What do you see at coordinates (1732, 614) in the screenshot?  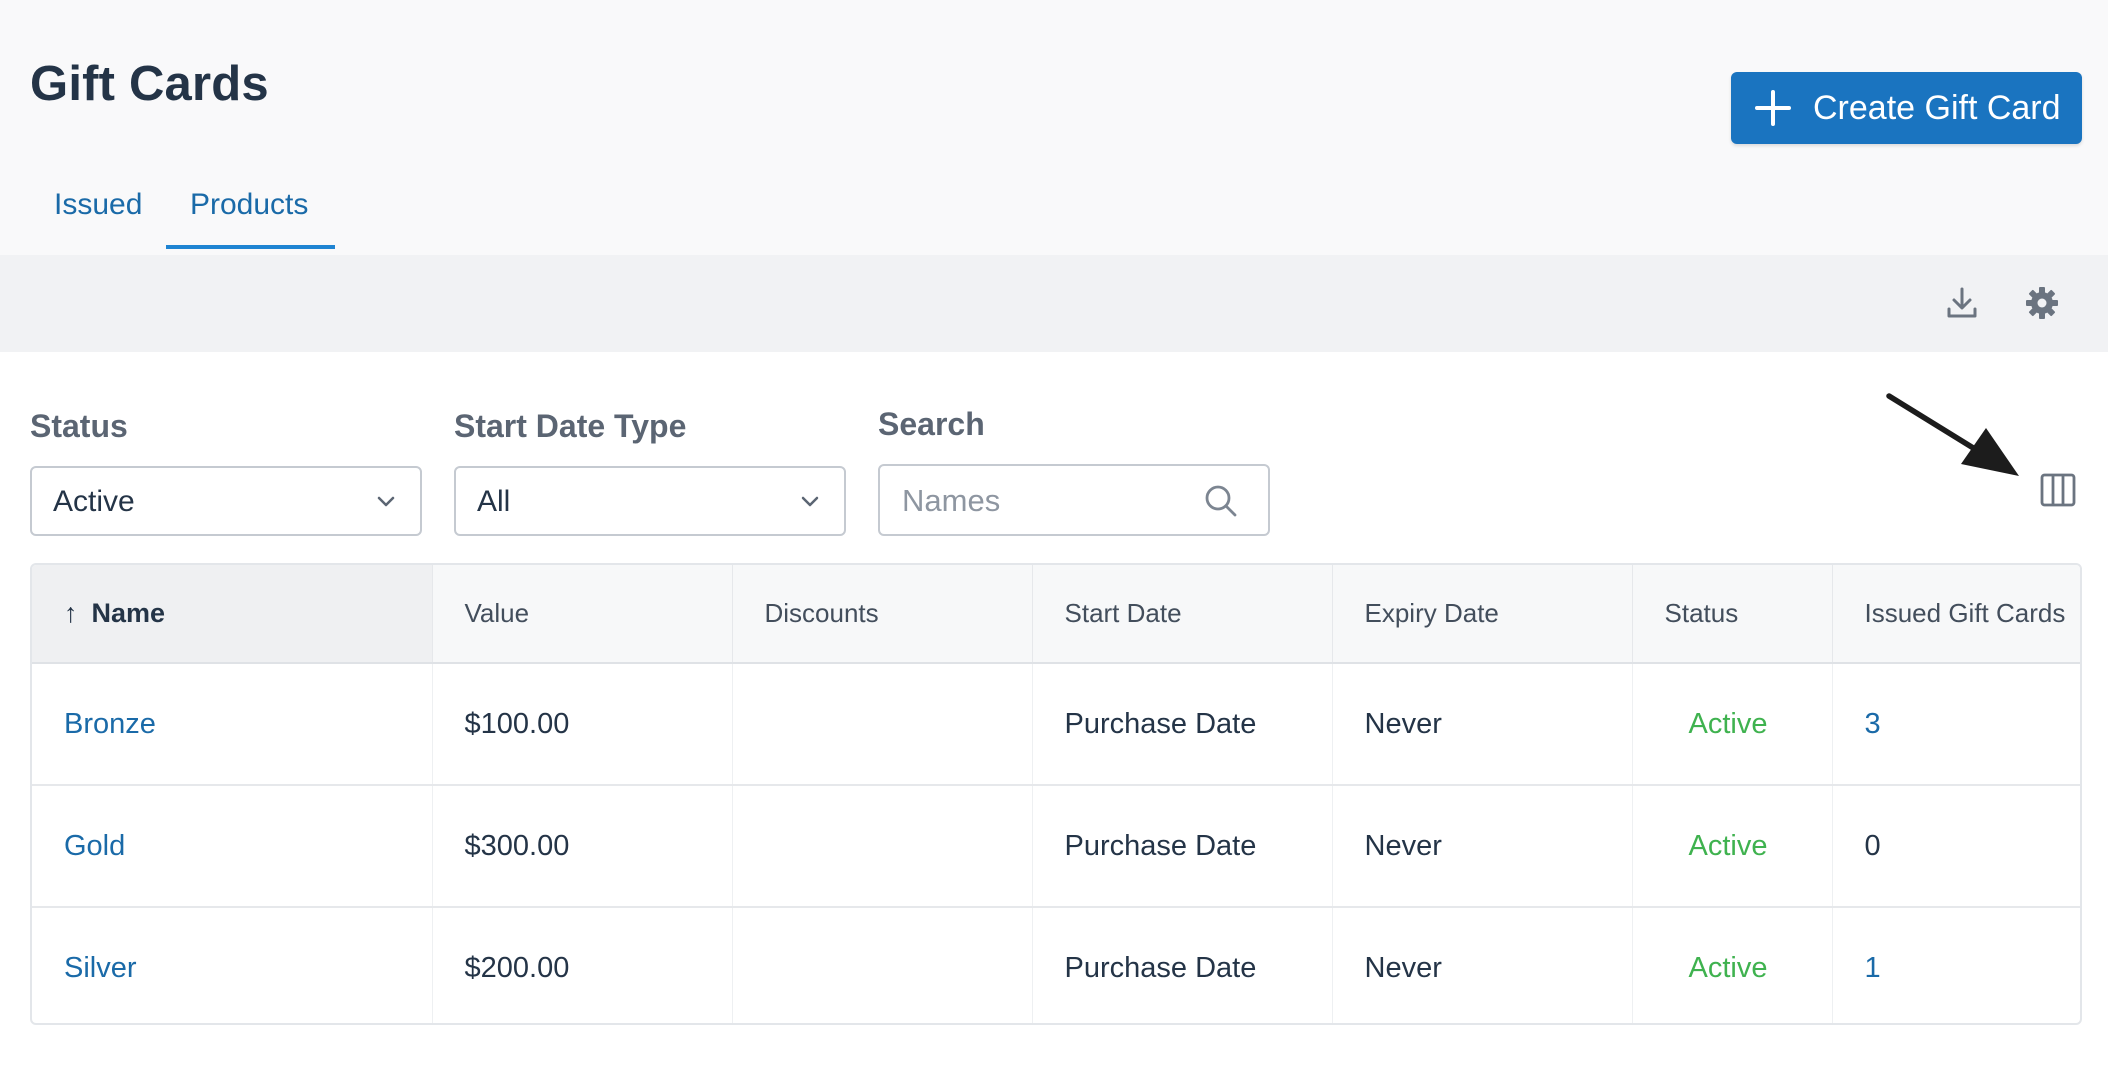 I see `column-header-status: Status` at bounding box center [1732, 614].